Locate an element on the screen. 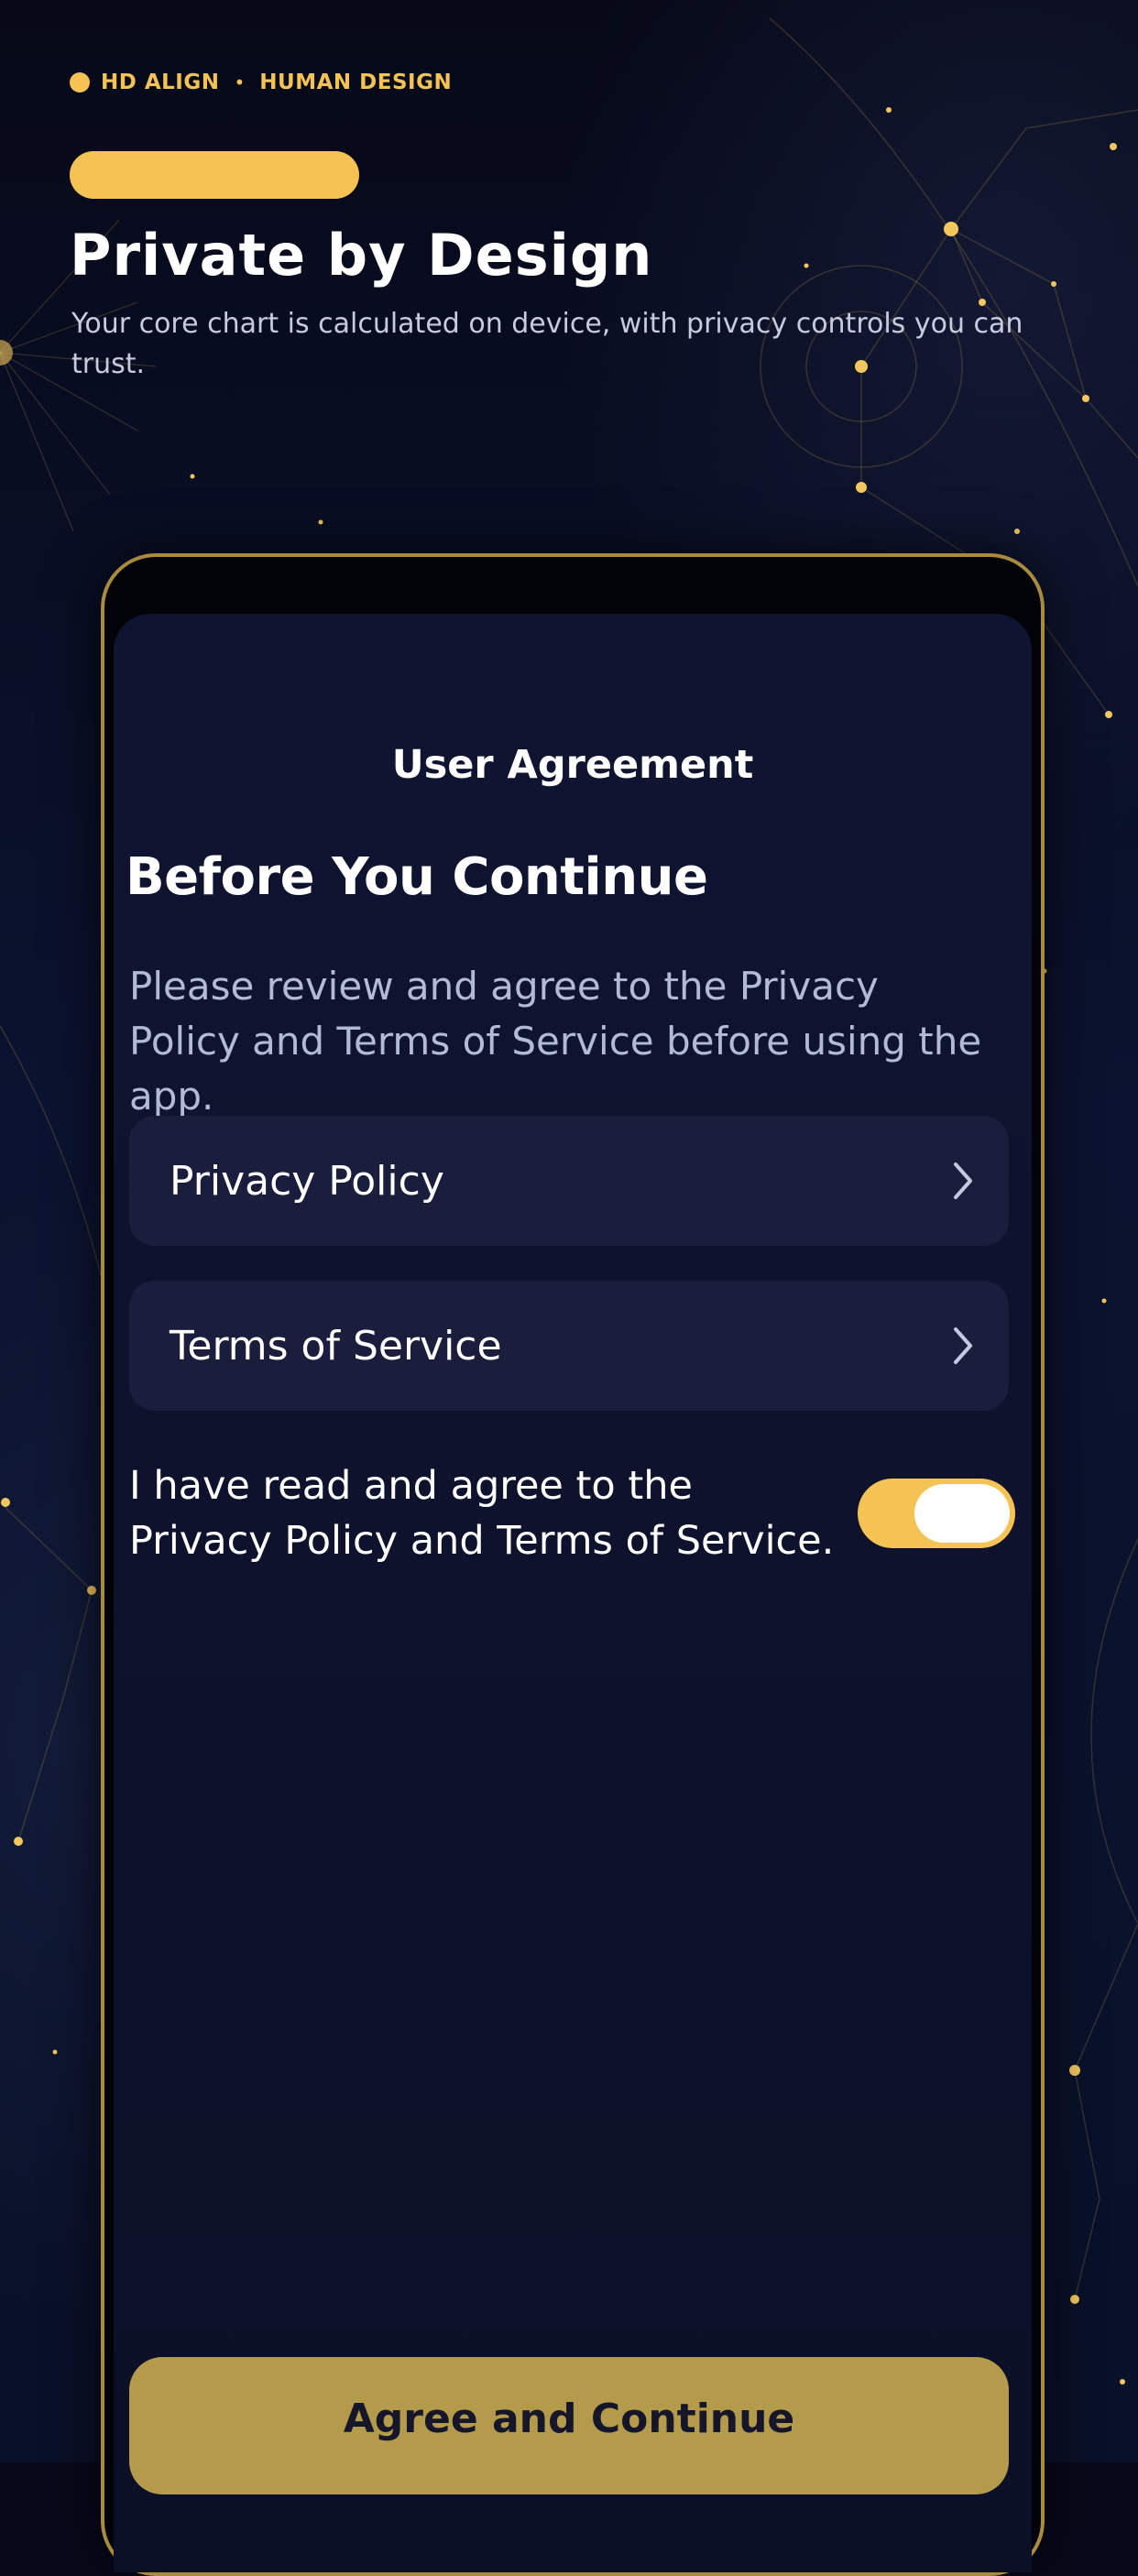  privacy-policy-link: Privacy Policy is located at coordinates (569, 1181).